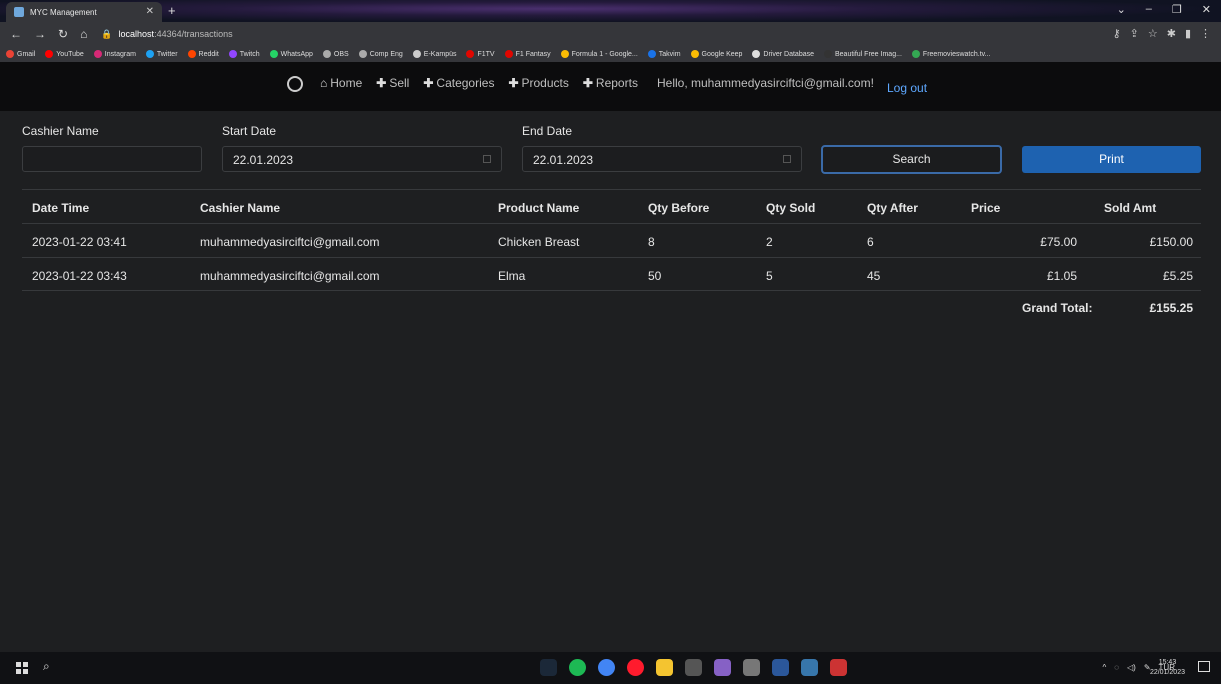 This screenshot has width=1221, height=684. What do you see at coordinates (664, 54) in the screenshot?
I see `bookmark-item: Takvim` at bounding box center [664, 54].